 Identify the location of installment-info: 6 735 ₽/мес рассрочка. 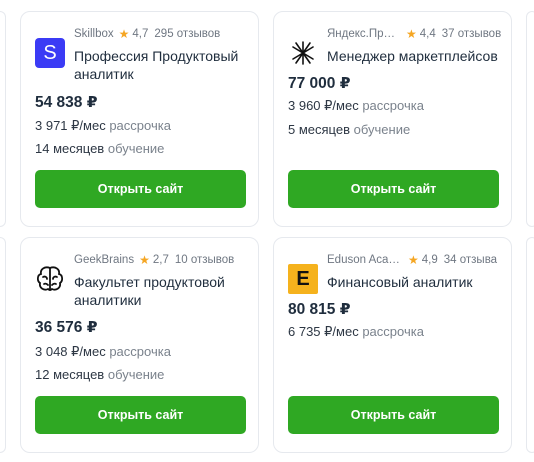
(356, 332).